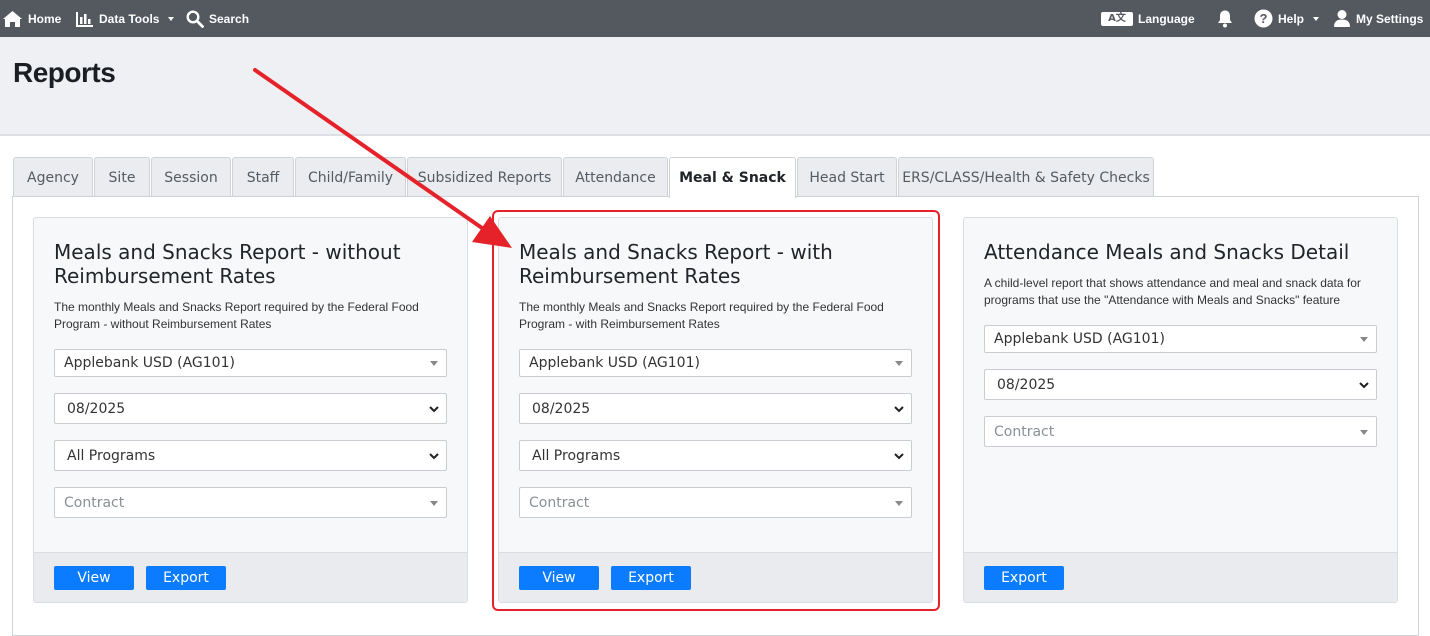  Describe the element at coordinates (484, 177) in the screenshot. I see `tab-subsidized-reports: Subsidized Reports` at that location.